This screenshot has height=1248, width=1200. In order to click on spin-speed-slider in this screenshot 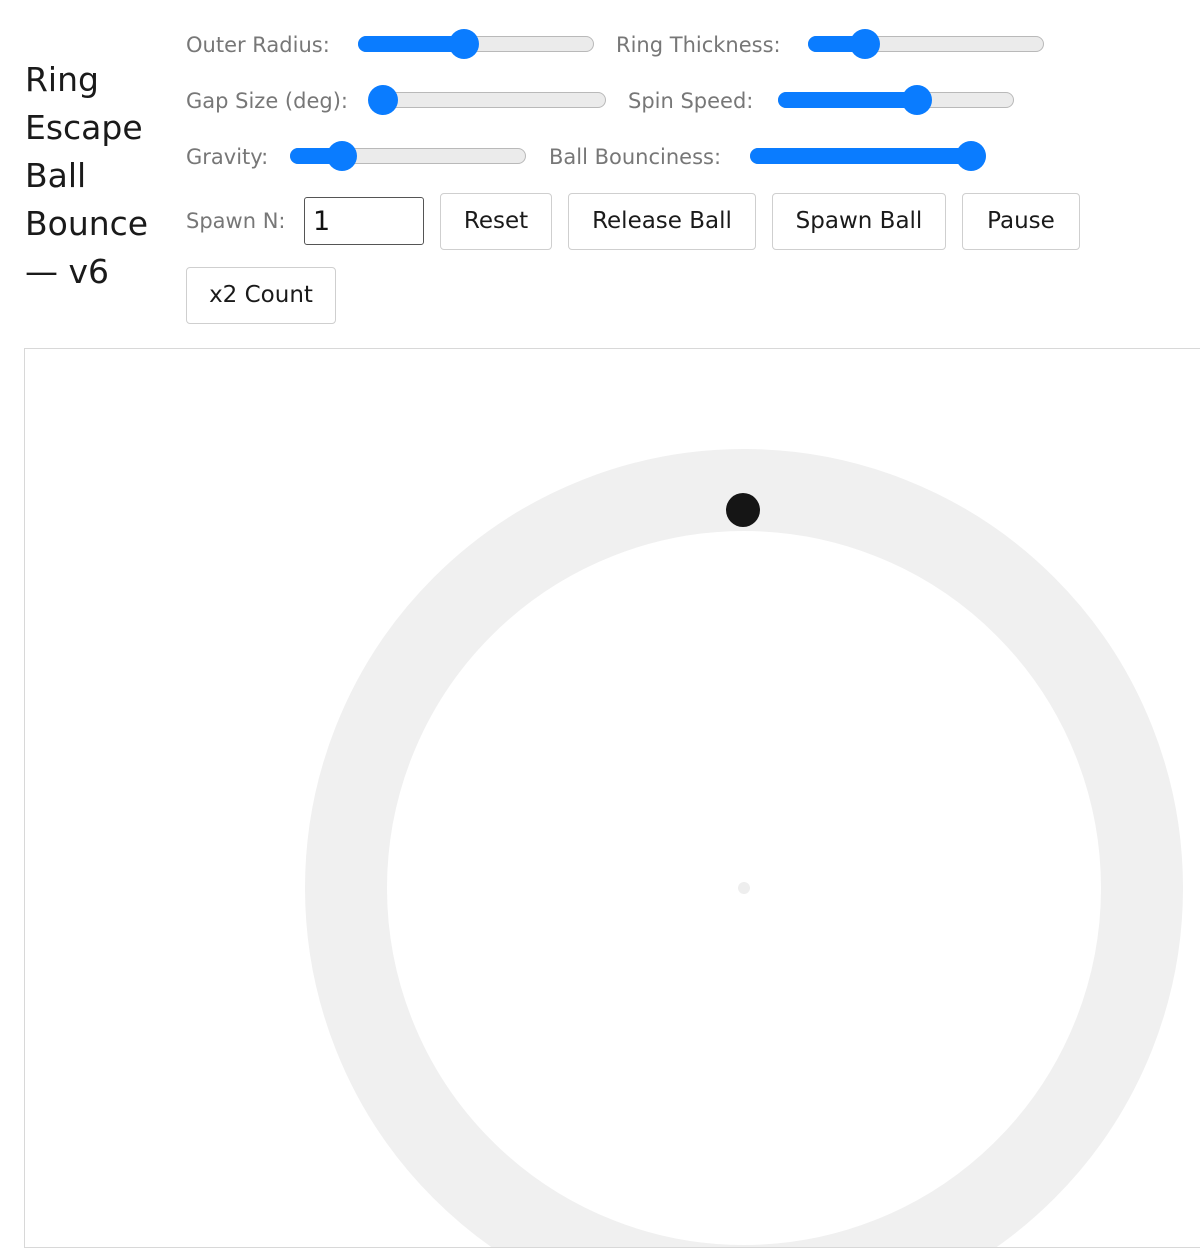, I will do `click(896, 100)`.